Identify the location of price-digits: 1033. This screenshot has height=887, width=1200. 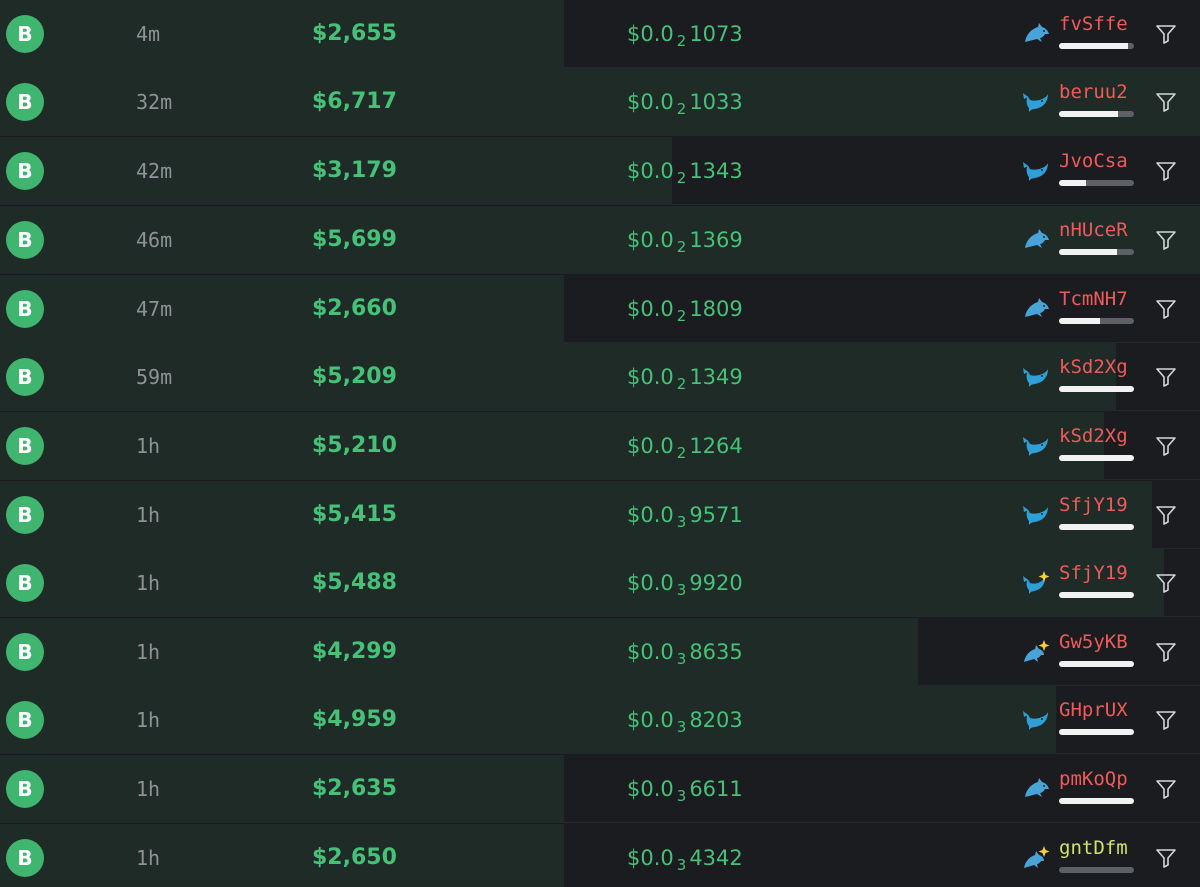
(716, 102).